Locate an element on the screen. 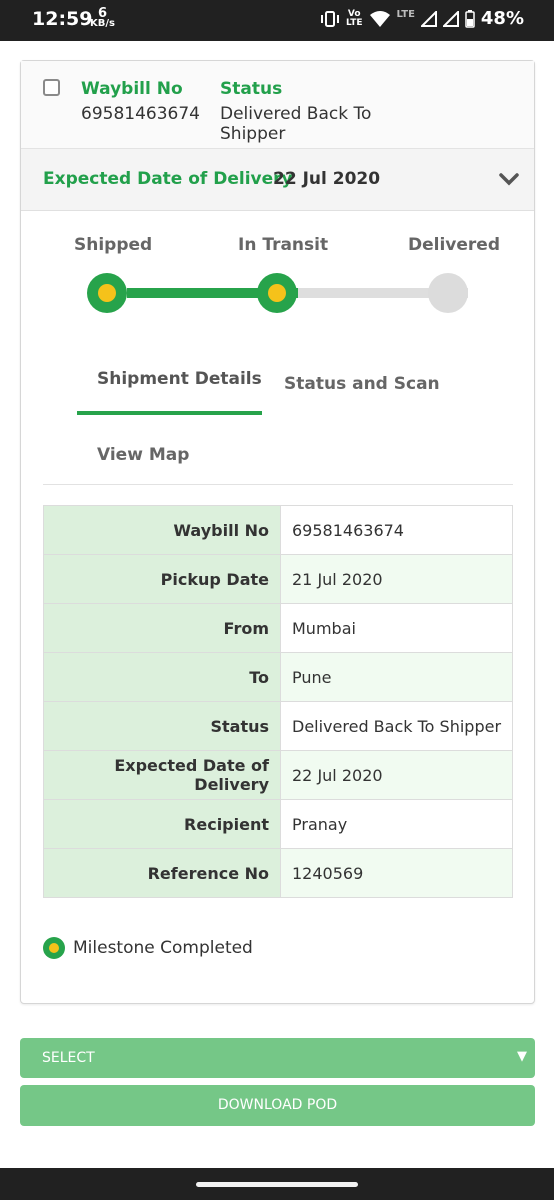  detail-value: 1240569 is located at coordinates (396, 873).